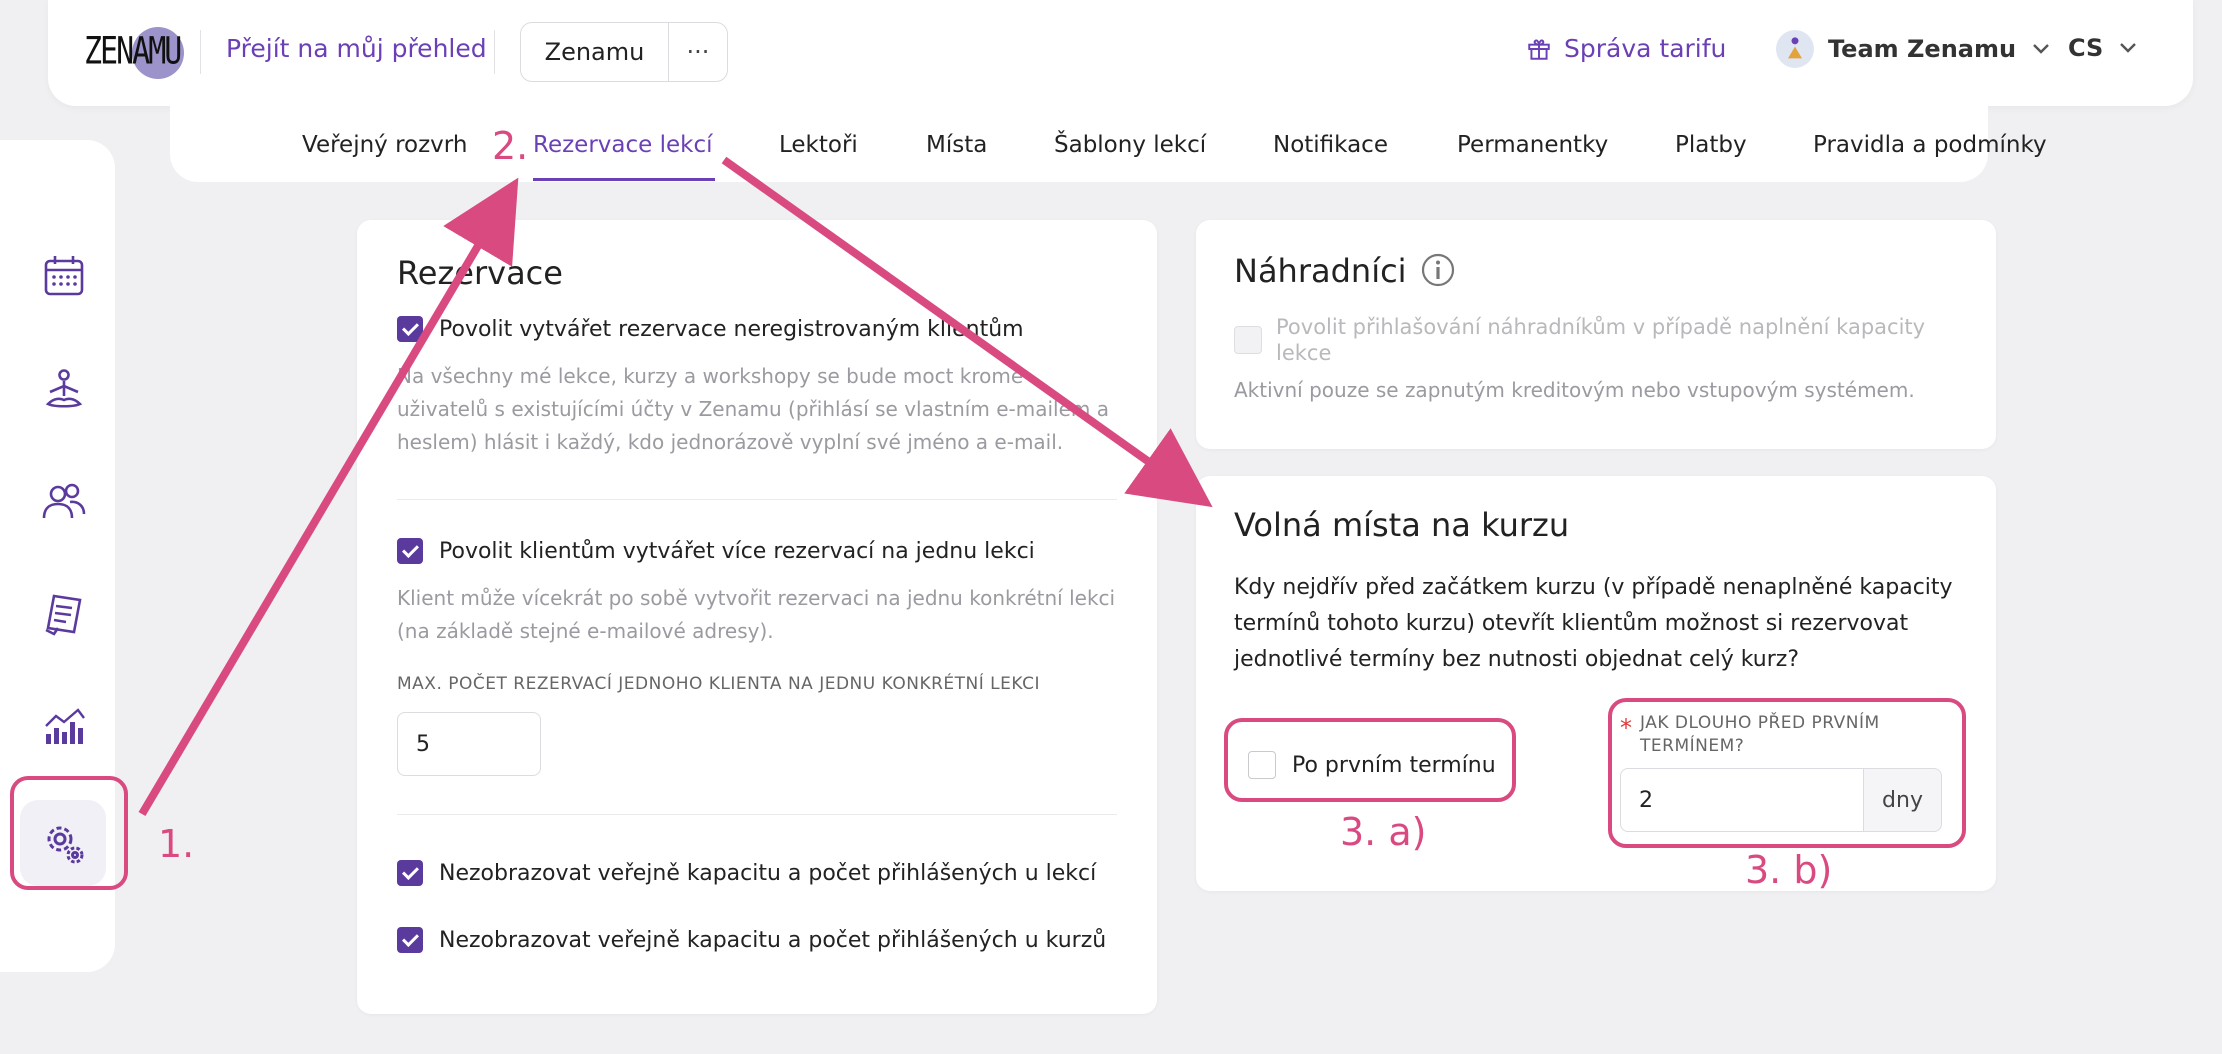 The width and height of the screenshot is (2222, 1054). Describe the element at coordinates (328, 497) in the screenshot. I see `arrow-to-reservations-tab` at that location.